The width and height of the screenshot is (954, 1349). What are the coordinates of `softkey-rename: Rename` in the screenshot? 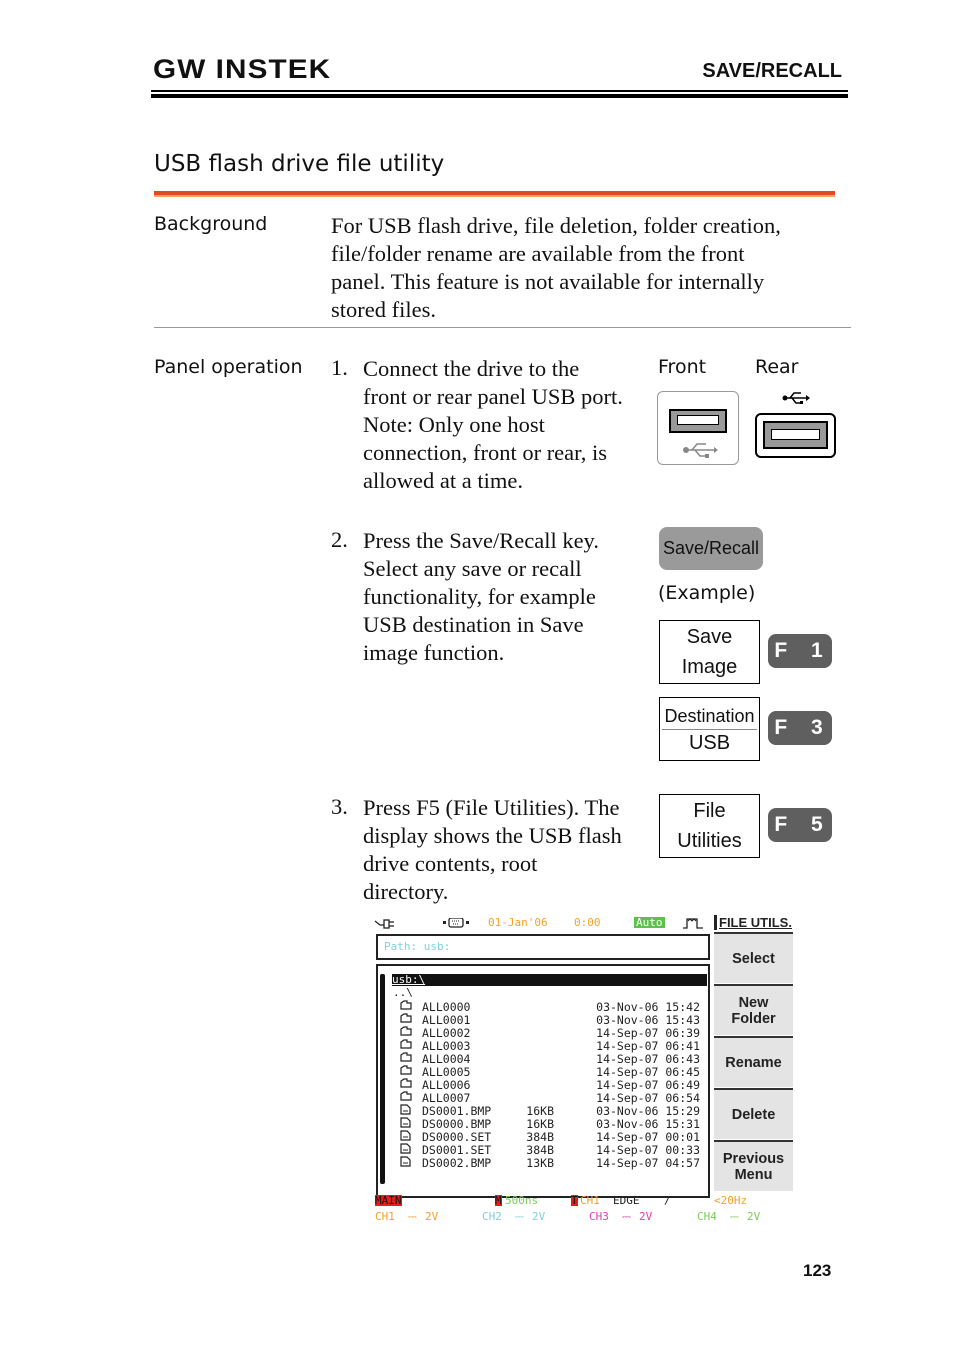 It's located at (753, 1061).